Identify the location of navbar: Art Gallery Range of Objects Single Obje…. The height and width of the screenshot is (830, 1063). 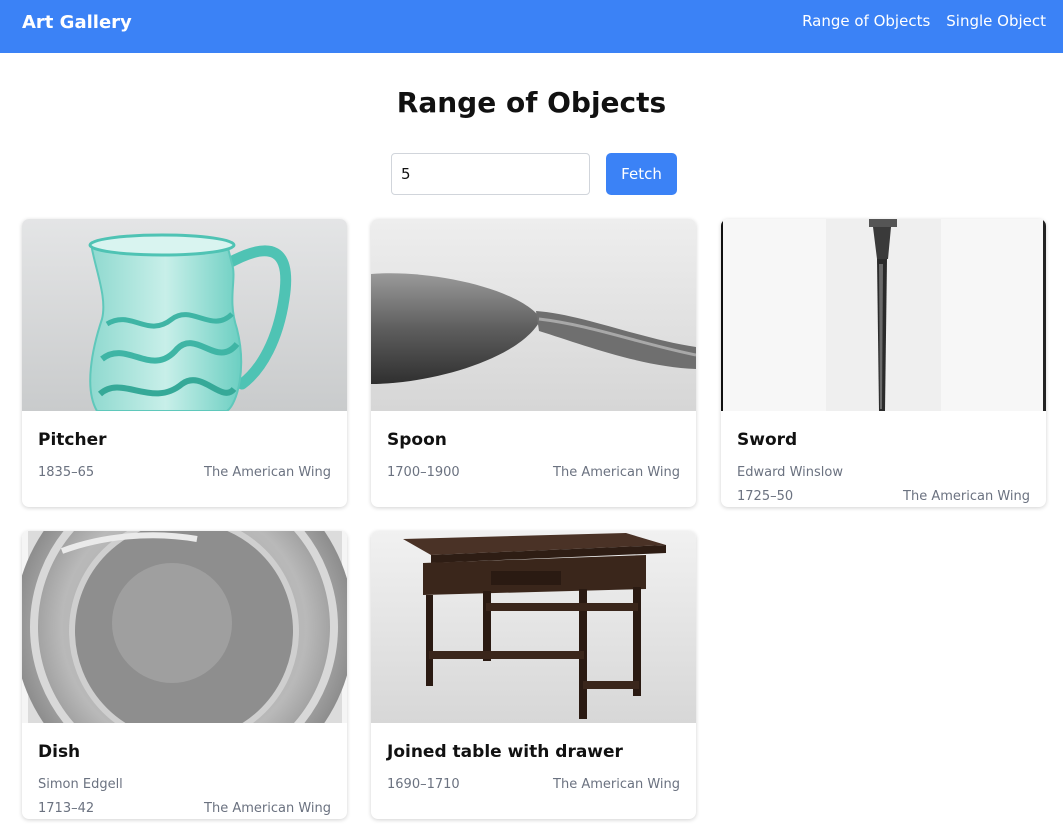
(531, 26).